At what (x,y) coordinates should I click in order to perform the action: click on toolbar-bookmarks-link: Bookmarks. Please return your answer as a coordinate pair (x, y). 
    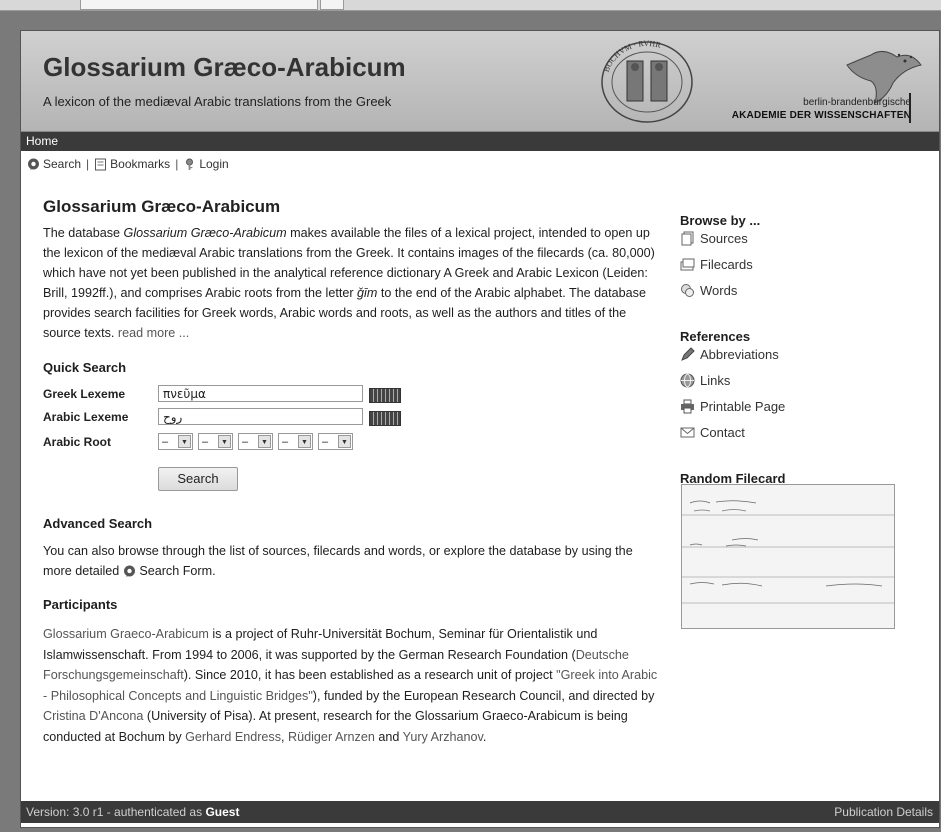
    Looking at the image, I should click on (140, 164).